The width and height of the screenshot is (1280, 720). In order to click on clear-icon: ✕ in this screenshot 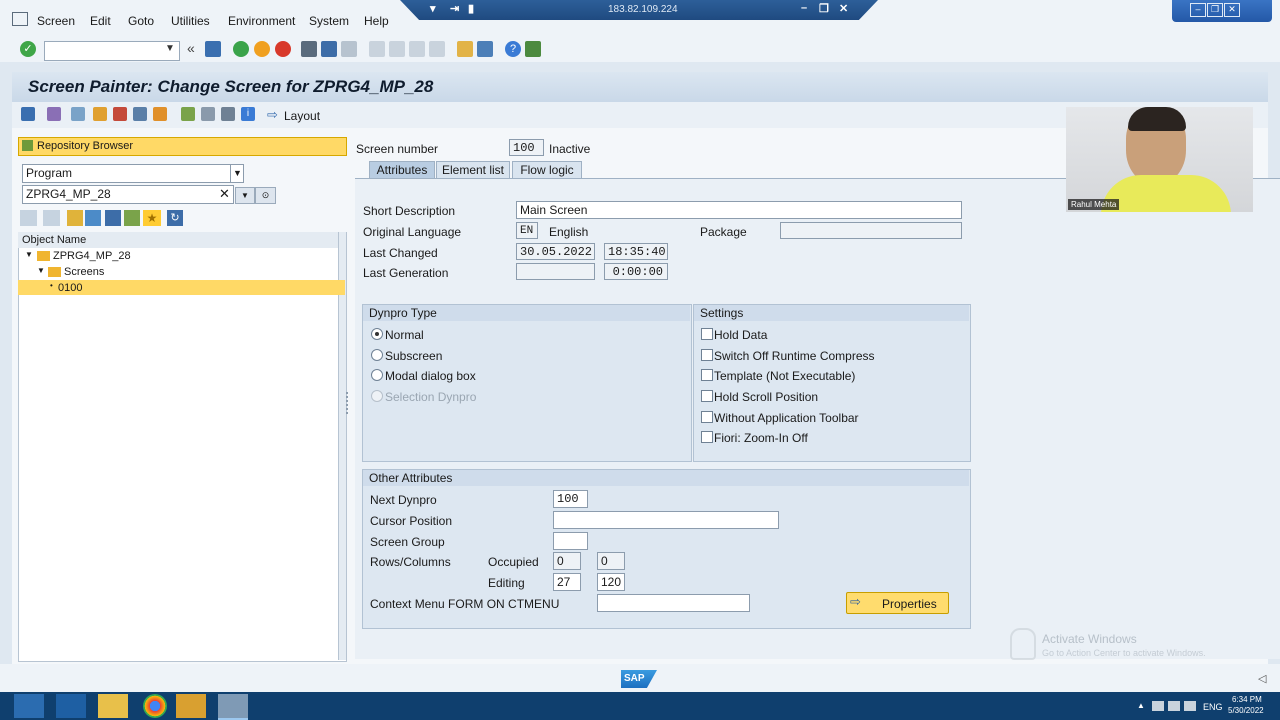, I will do `click(224, 194)`.